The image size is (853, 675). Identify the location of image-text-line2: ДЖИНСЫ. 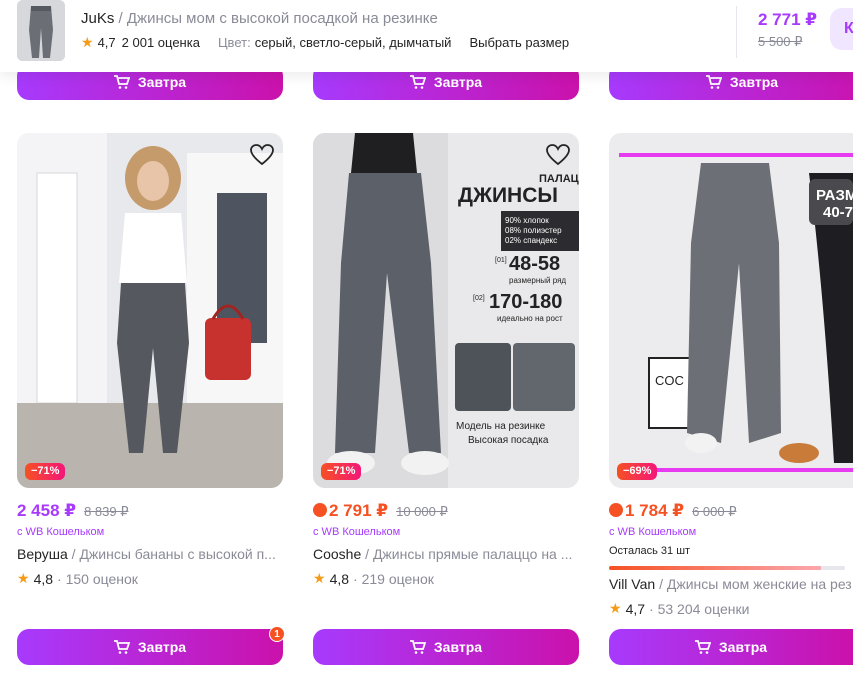
(508, 195).